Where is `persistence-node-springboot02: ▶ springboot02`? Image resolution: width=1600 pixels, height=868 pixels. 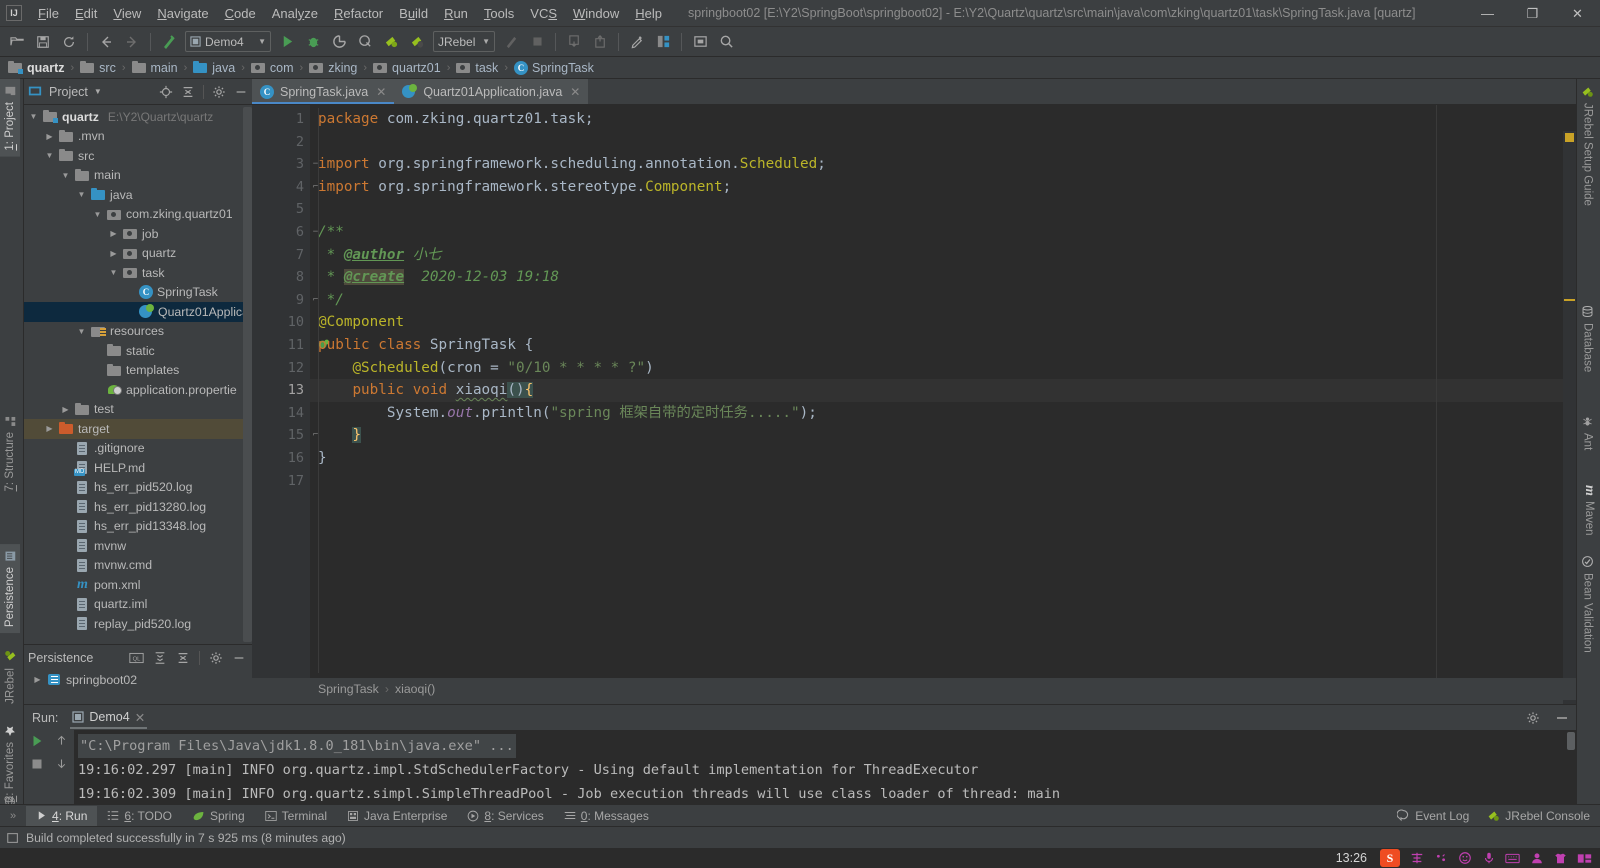 persistence-node-springboot02: ▶ springboot02 is located at coordinates (138, 680).